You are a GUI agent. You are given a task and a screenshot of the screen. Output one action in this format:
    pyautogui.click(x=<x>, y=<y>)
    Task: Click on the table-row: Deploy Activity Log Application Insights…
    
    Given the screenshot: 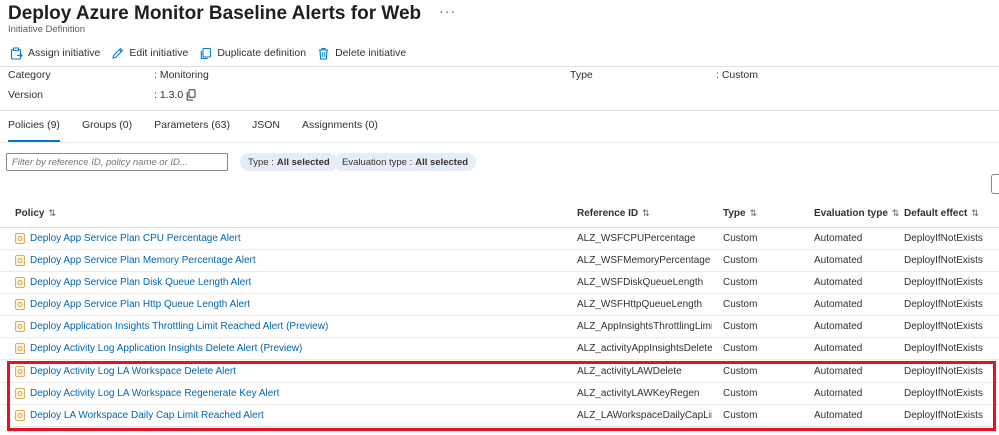 What is the action you would take?
    pyautogui.click(x=499, y=349)
    